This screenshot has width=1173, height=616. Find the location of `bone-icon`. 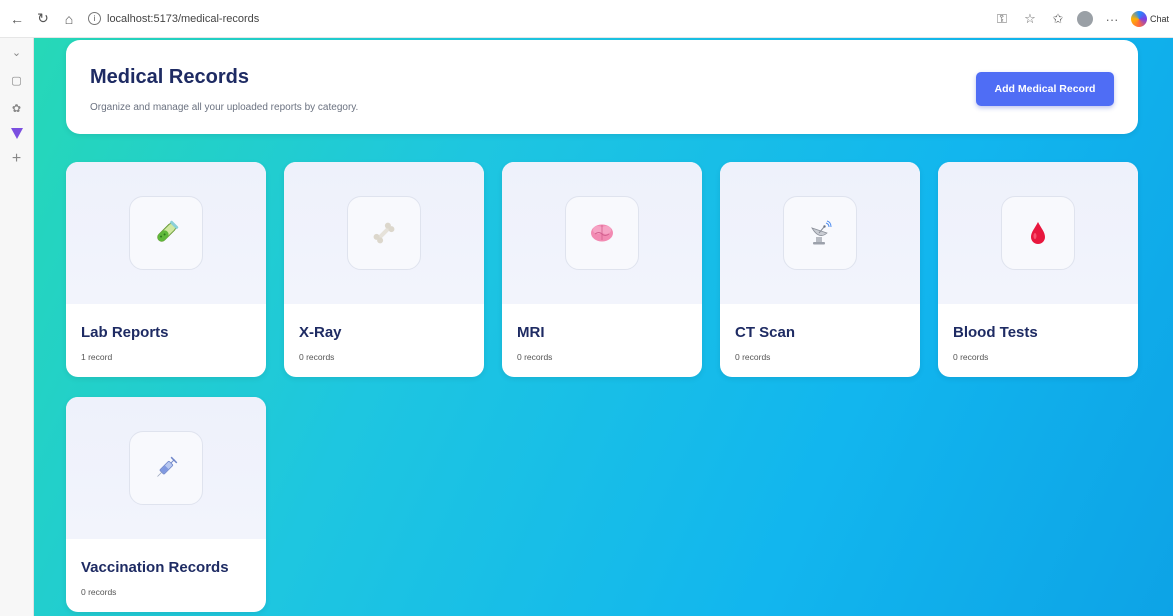

bone-icon is located at coordinates (384, 233).